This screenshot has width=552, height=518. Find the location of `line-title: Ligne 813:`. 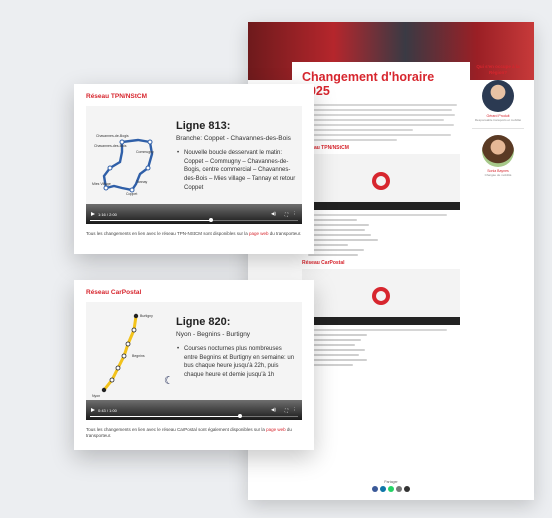

line-title: Ligne 813: is located at coordinates (203, 126).